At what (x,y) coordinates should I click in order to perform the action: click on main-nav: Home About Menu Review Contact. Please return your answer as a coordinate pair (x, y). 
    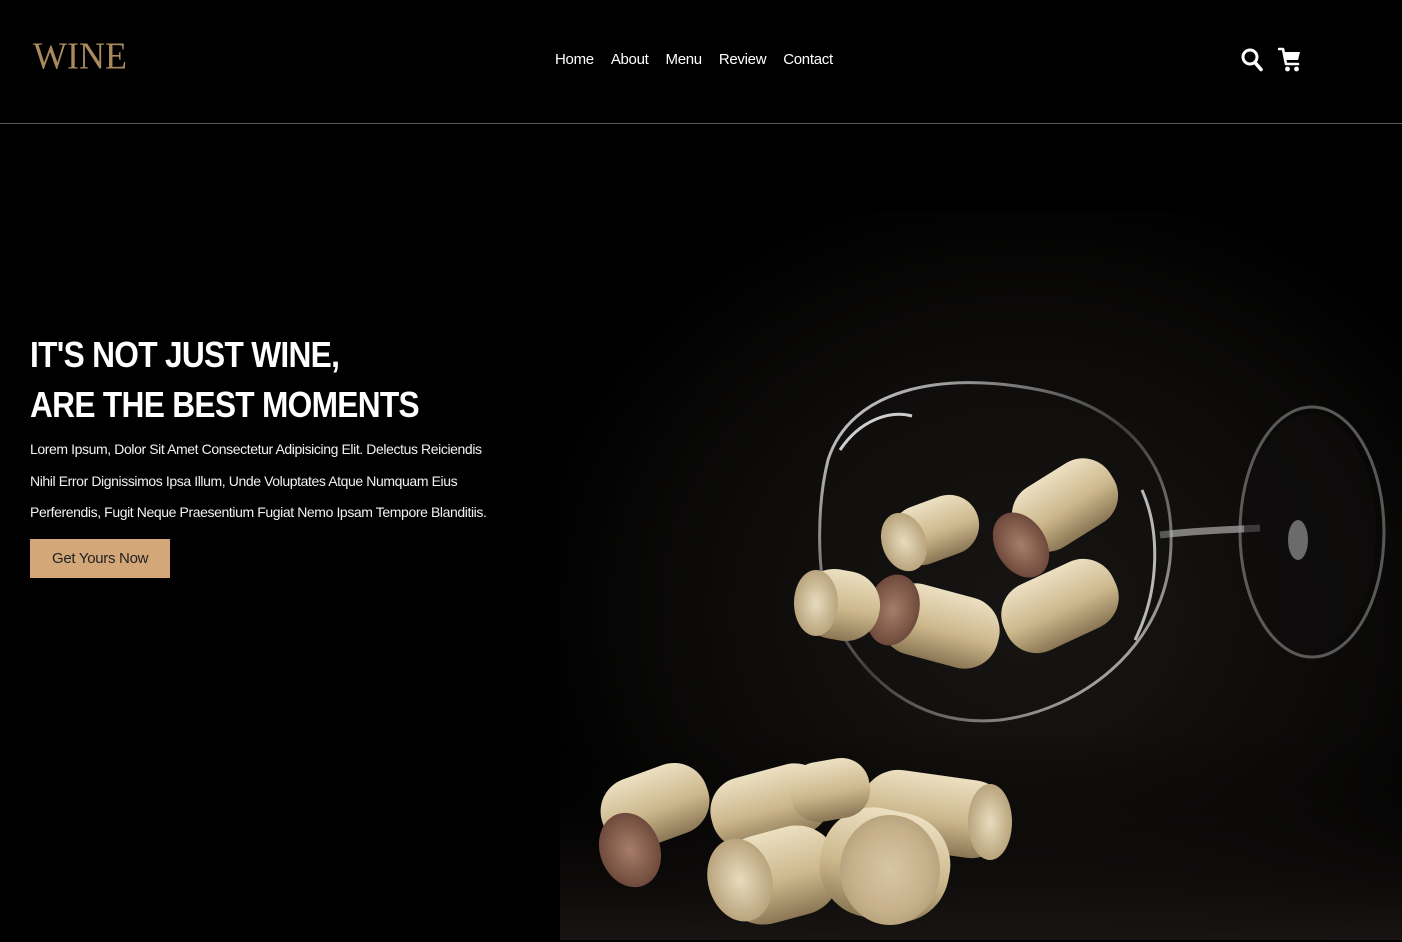
    Looking at the image, I should click on (694, 60).